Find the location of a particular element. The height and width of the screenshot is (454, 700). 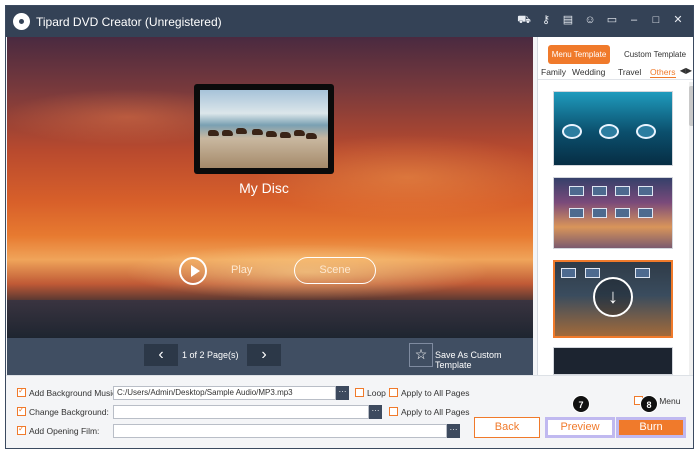

preview-button: Preview is located at coordinates (580, 427).